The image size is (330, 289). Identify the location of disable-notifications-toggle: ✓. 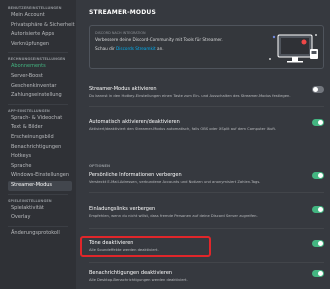
(318, 273).